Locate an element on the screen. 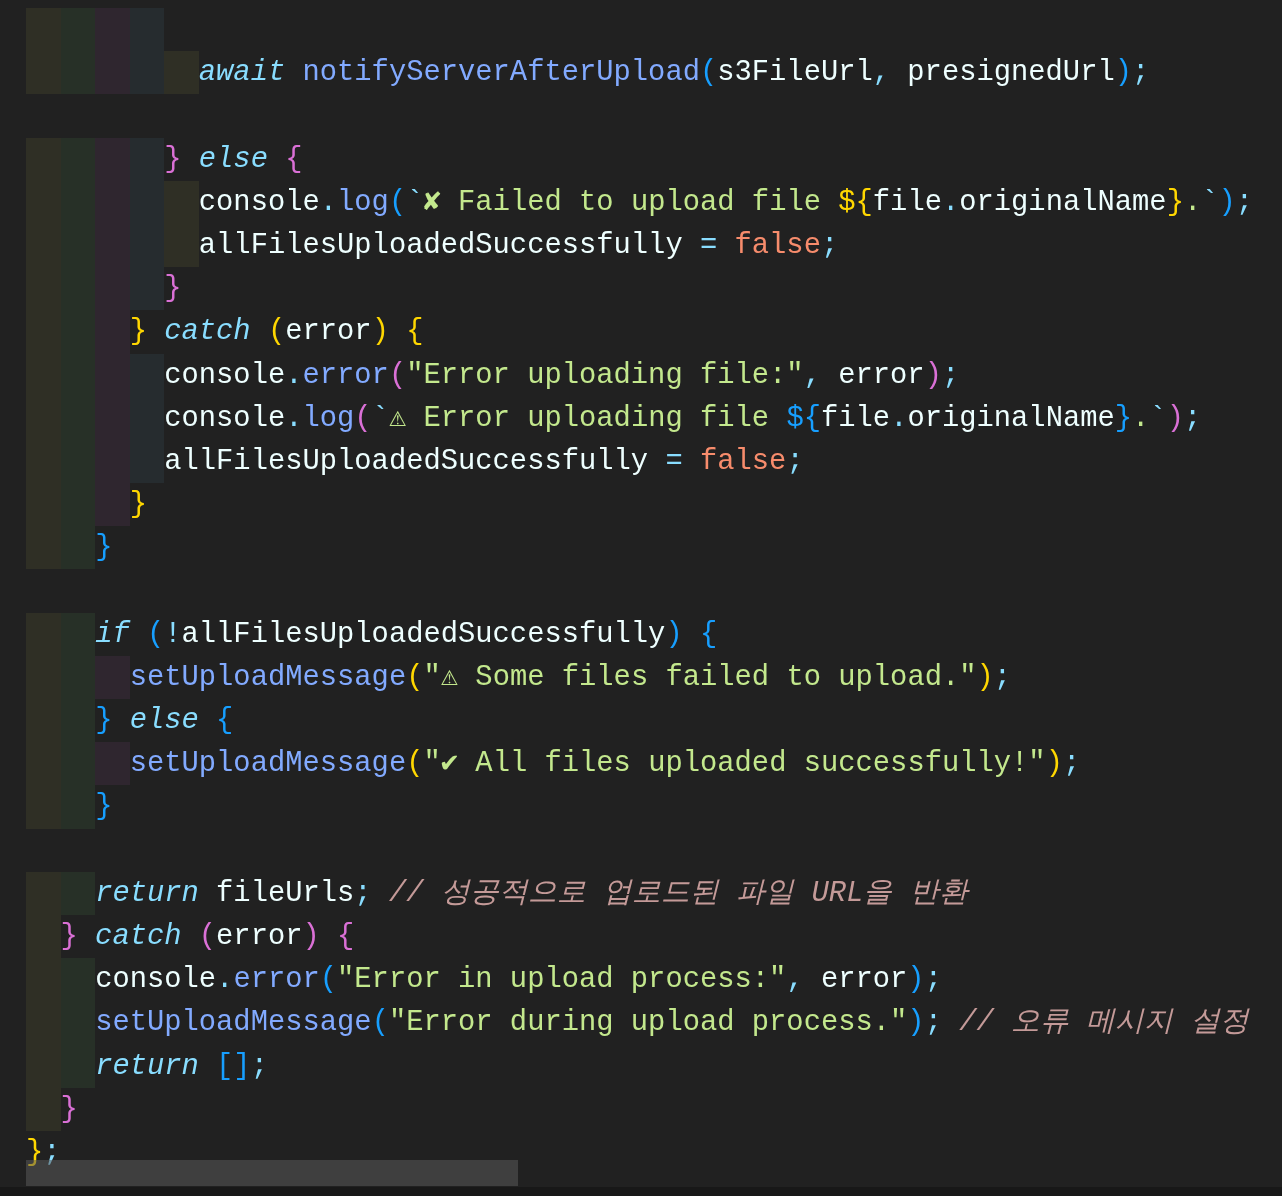  code-line: await notifyServerAfterUpload(s3FileUrl, presignedUrl); is located at coordinates (588, 73).